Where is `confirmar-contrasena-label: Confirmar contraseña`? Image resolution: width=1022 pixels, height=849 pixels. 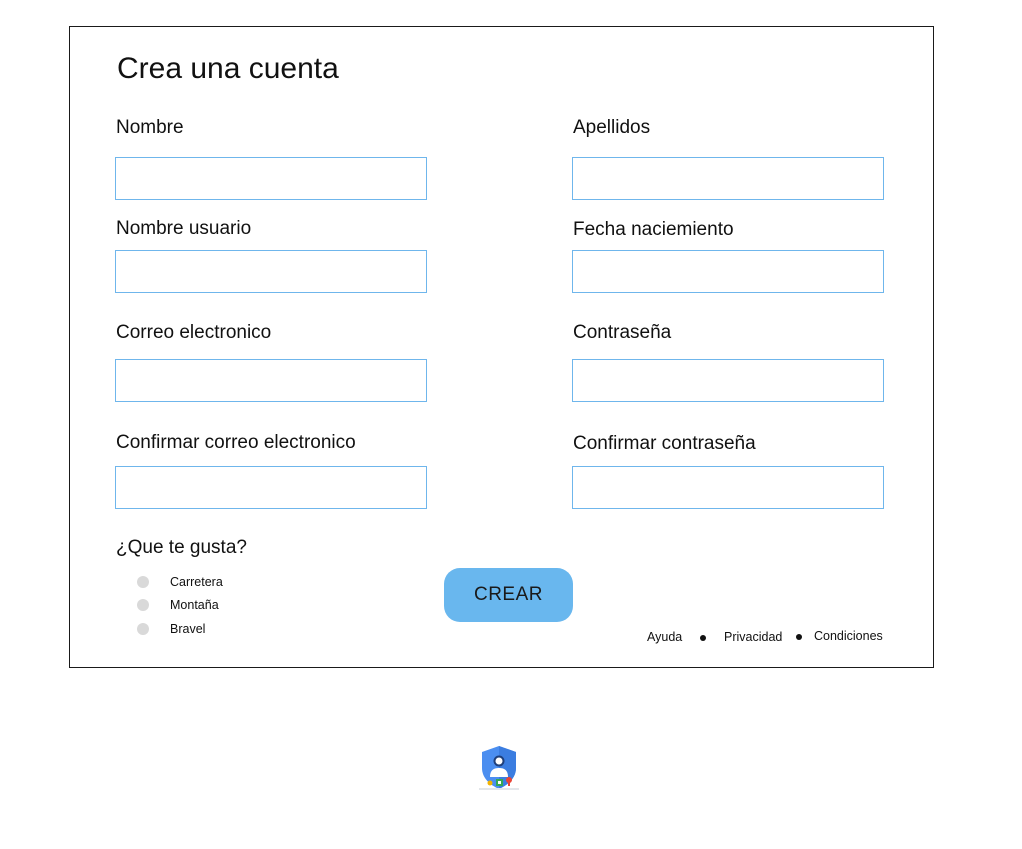
confirmar-contrasena-label: Confirmar contraseña is located at coordinates (664, 443).